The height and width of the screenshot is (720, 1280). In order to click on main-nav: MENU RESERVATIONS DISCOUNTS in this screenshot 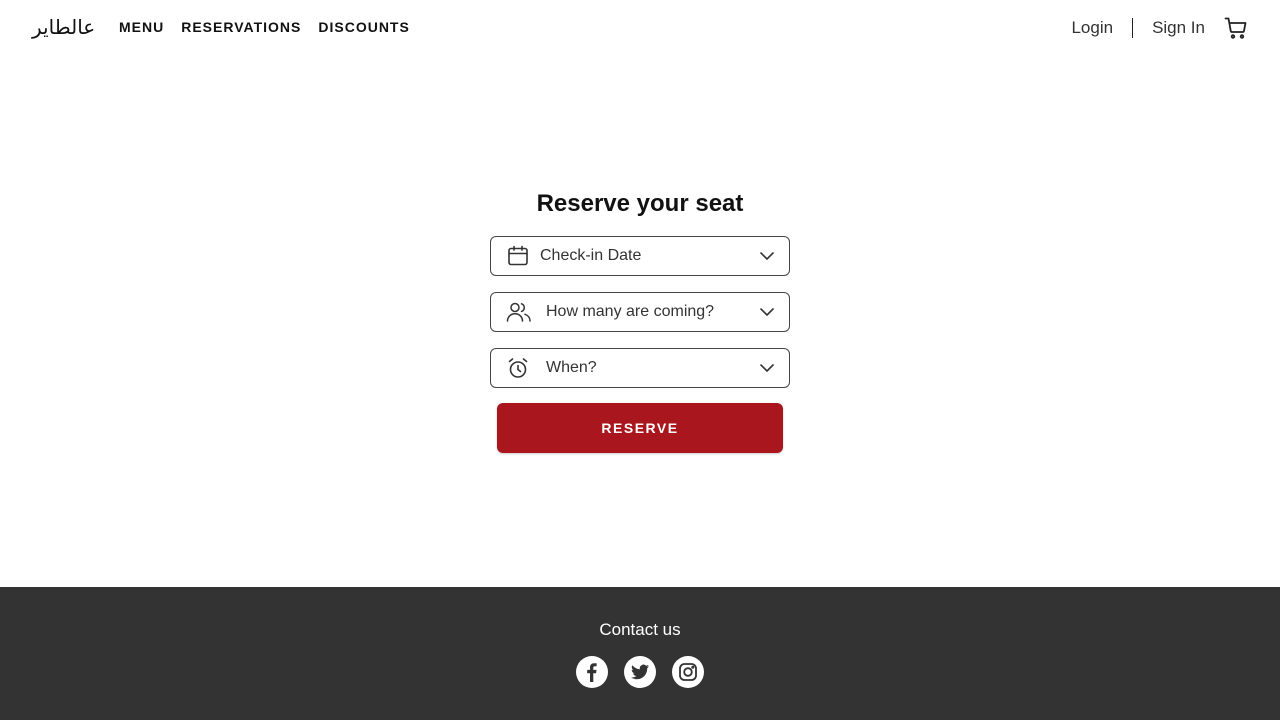, I will do `click(264, 27)`.